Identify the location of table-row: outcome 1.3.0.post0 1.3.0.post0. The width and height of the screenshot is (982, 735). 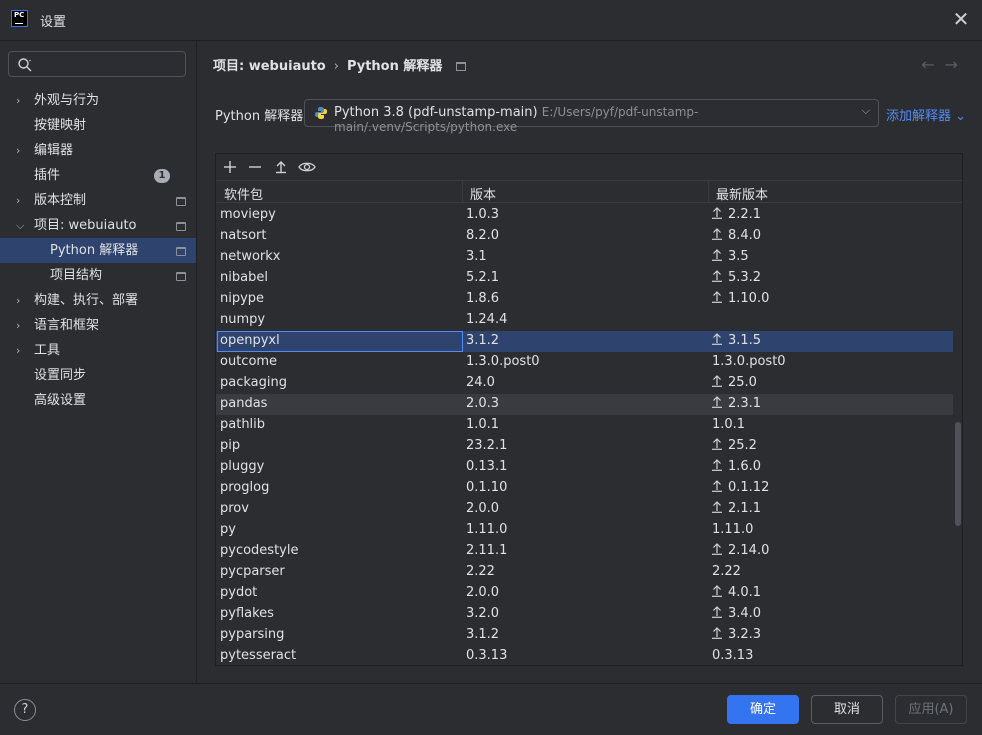
(584, 362).